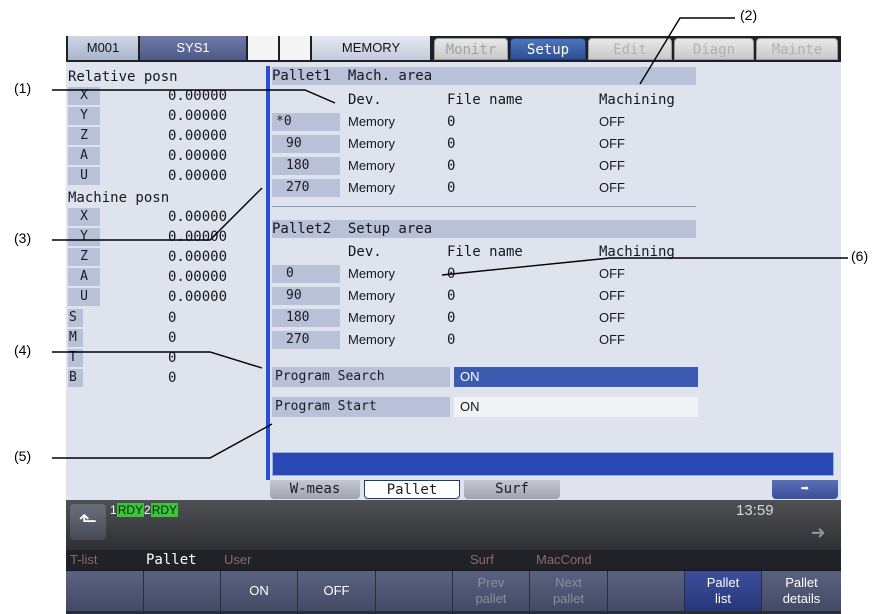 The width and height of the screenshot is (893, 614). What do you see at coordinates (723, 591) in the screenshot?
I see `pallet-list-button: Pallet list` at bounding box center [723, 591].